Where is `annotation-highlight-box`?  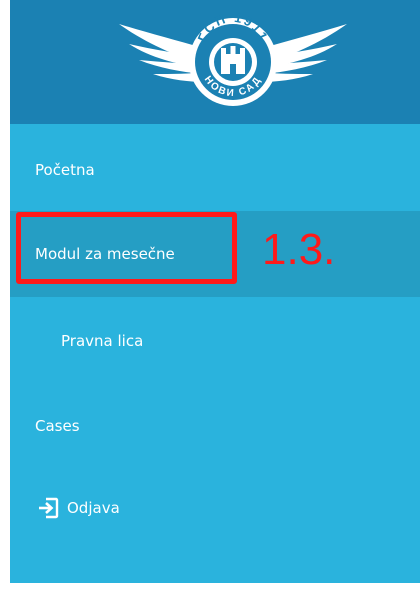 annotation-highlight-box is located at coordinates (126, 248).